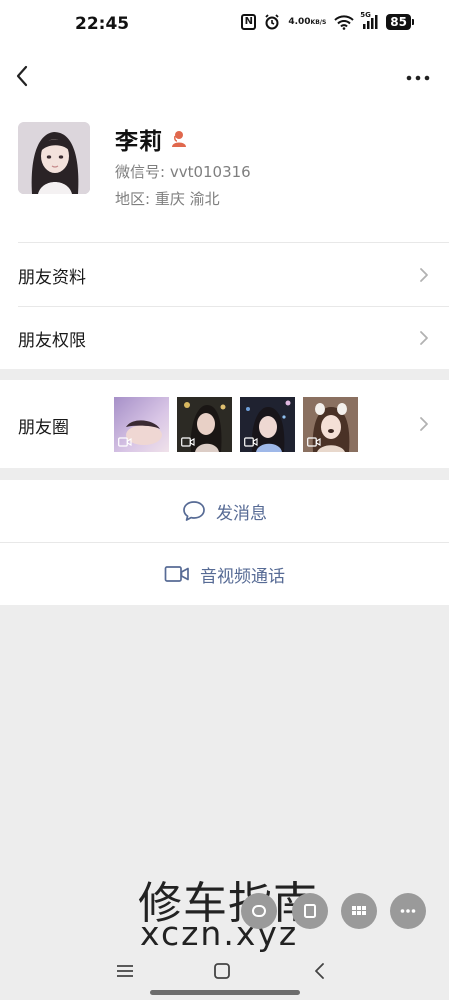 This screenshot has height=1000, width=449. What do you see at coordinates (179, 139) in the screenshot?
I see `female-user-icon` at bounding box center [179, 139].